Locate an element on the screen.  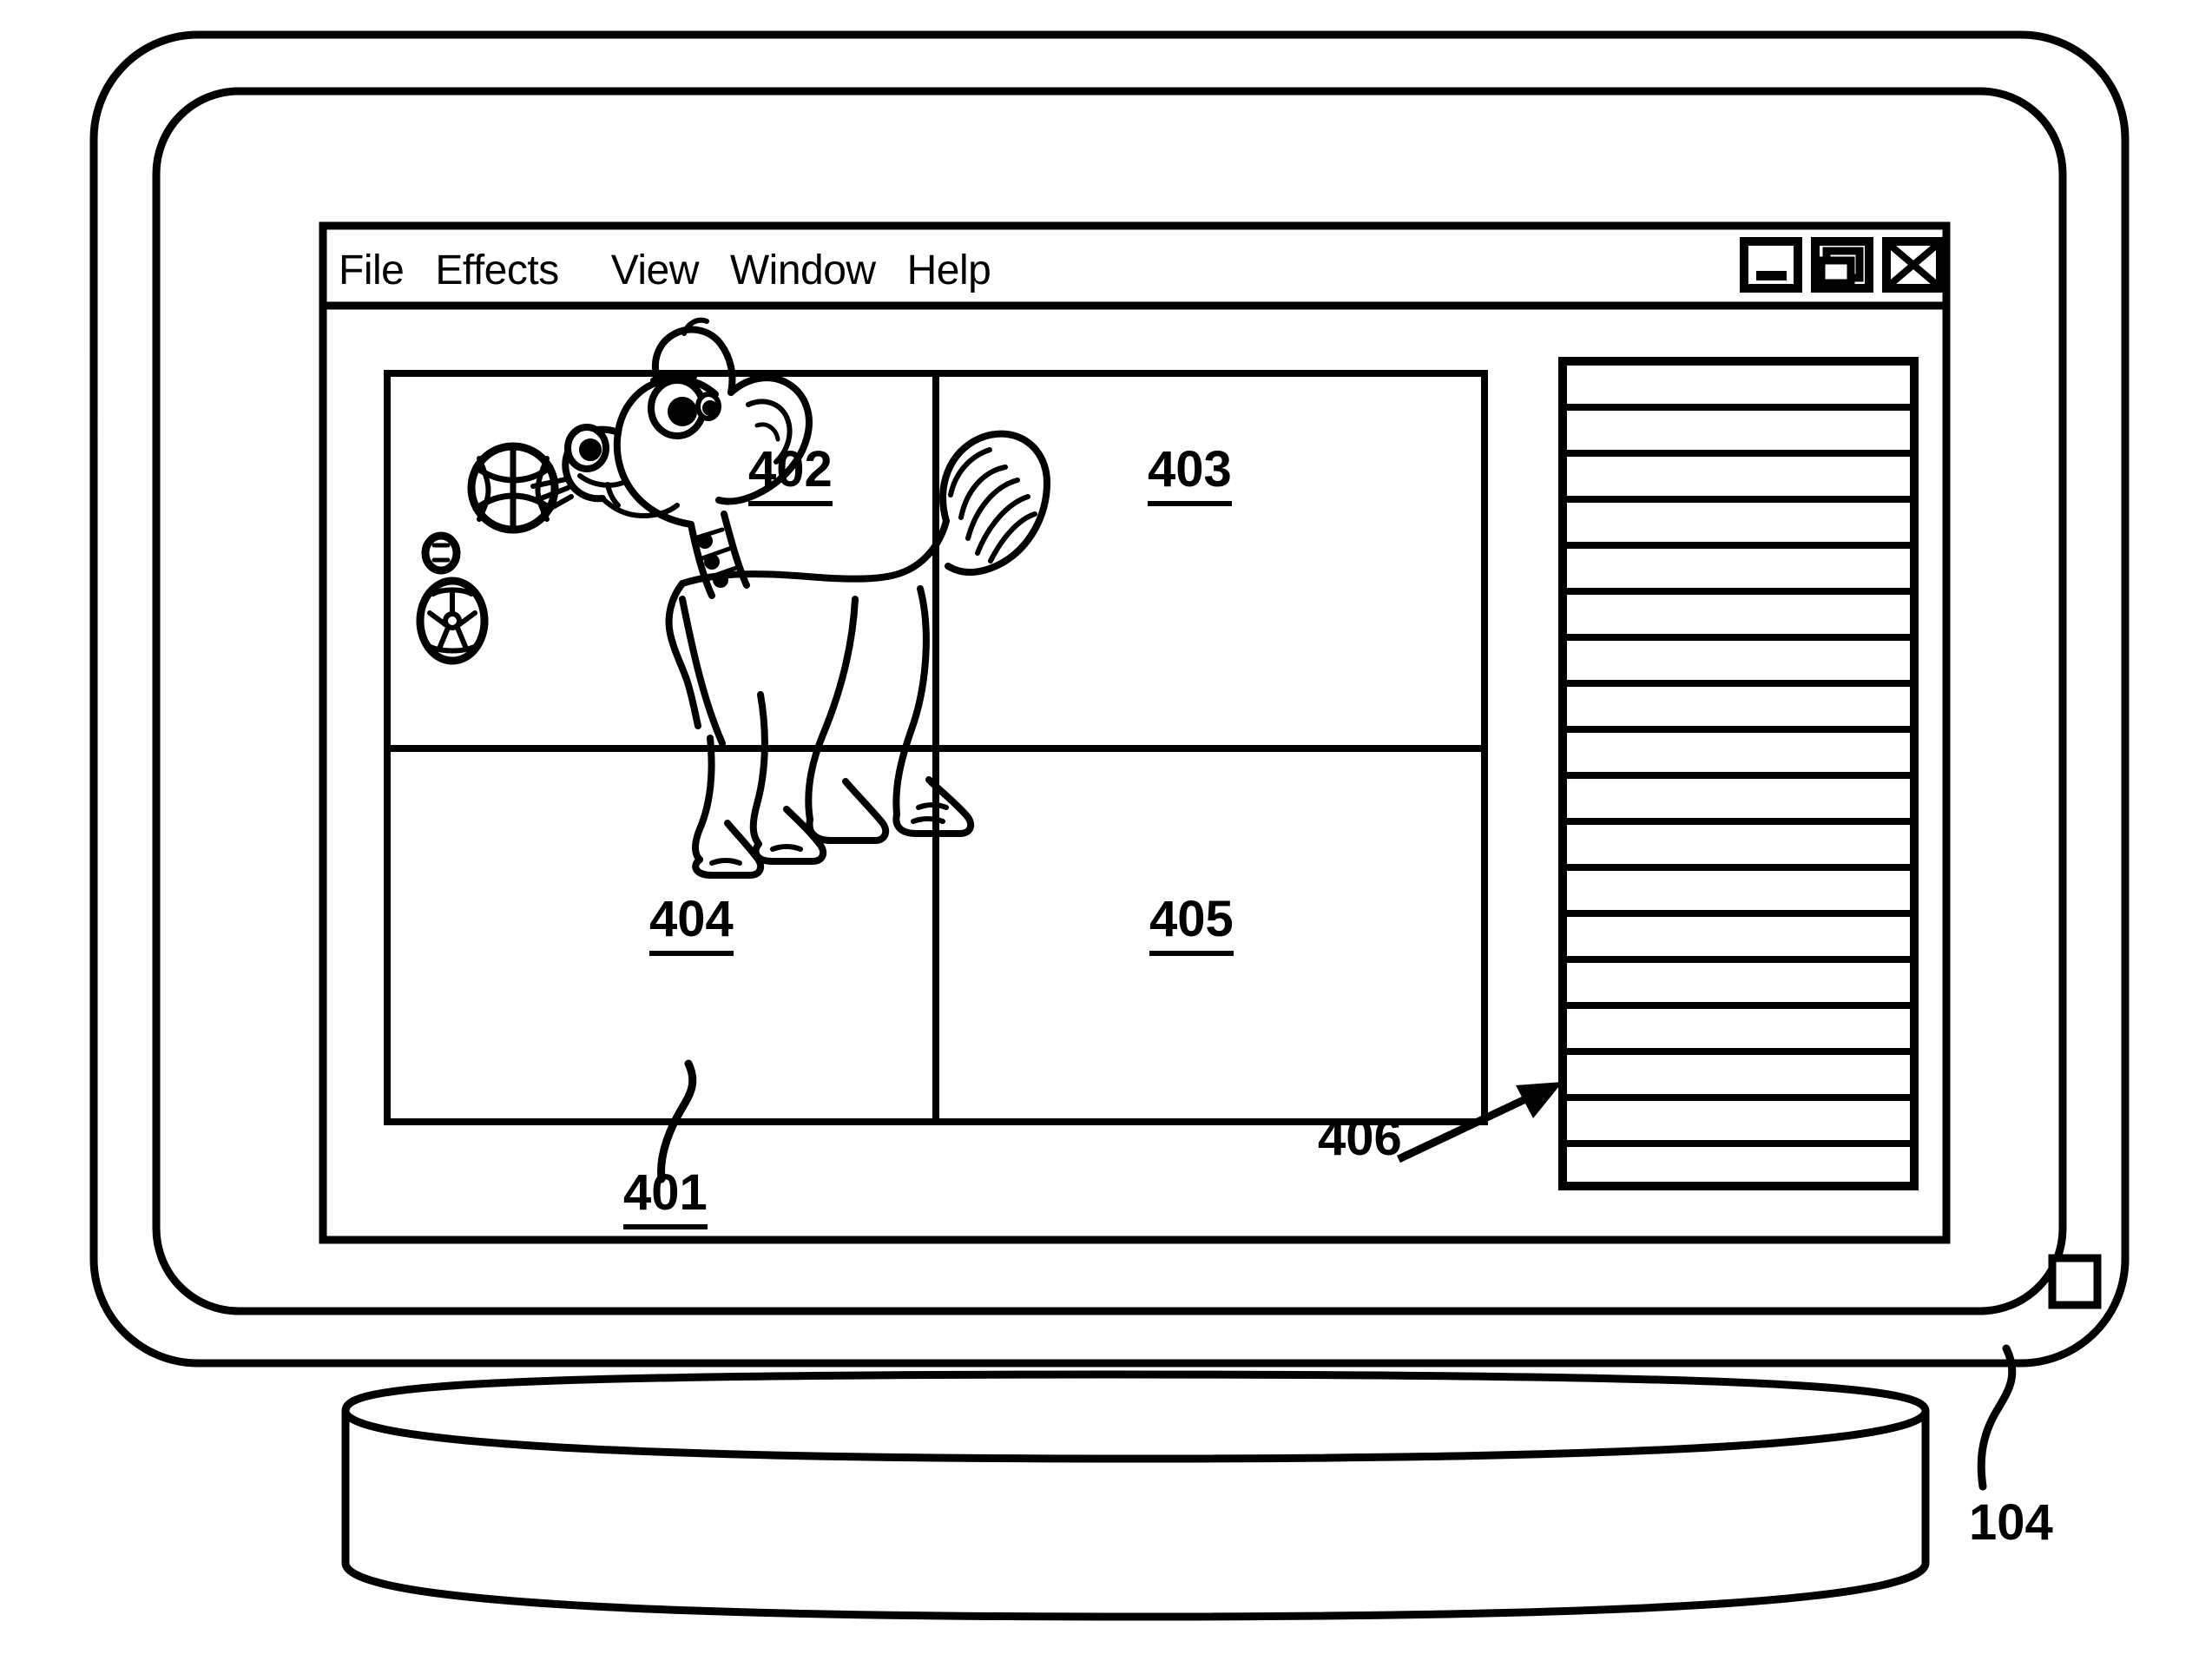
power-indicator-icon is located at coordinates (2075, 1281).